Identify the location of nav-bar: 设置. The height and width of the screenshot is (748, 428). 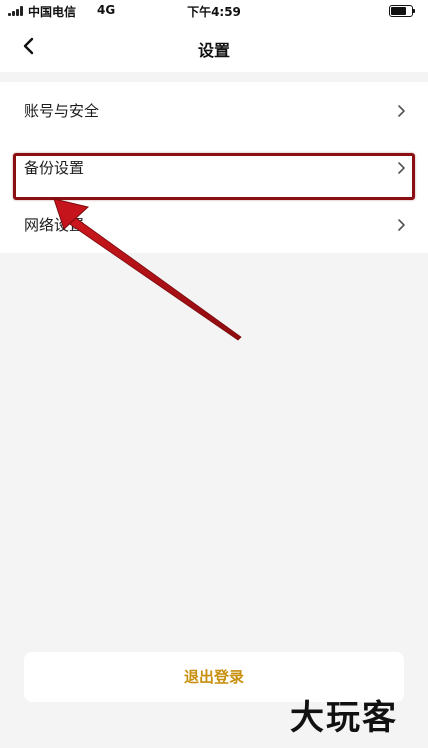
(214, 47).